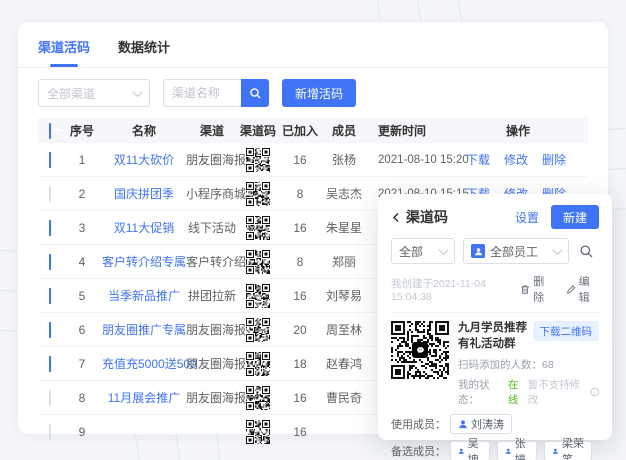 The image size is (626, 460). What do you see at coordinates (300, 193) in the screenshot?
I see `row-joined: 8` at bounding box center [300, 193].